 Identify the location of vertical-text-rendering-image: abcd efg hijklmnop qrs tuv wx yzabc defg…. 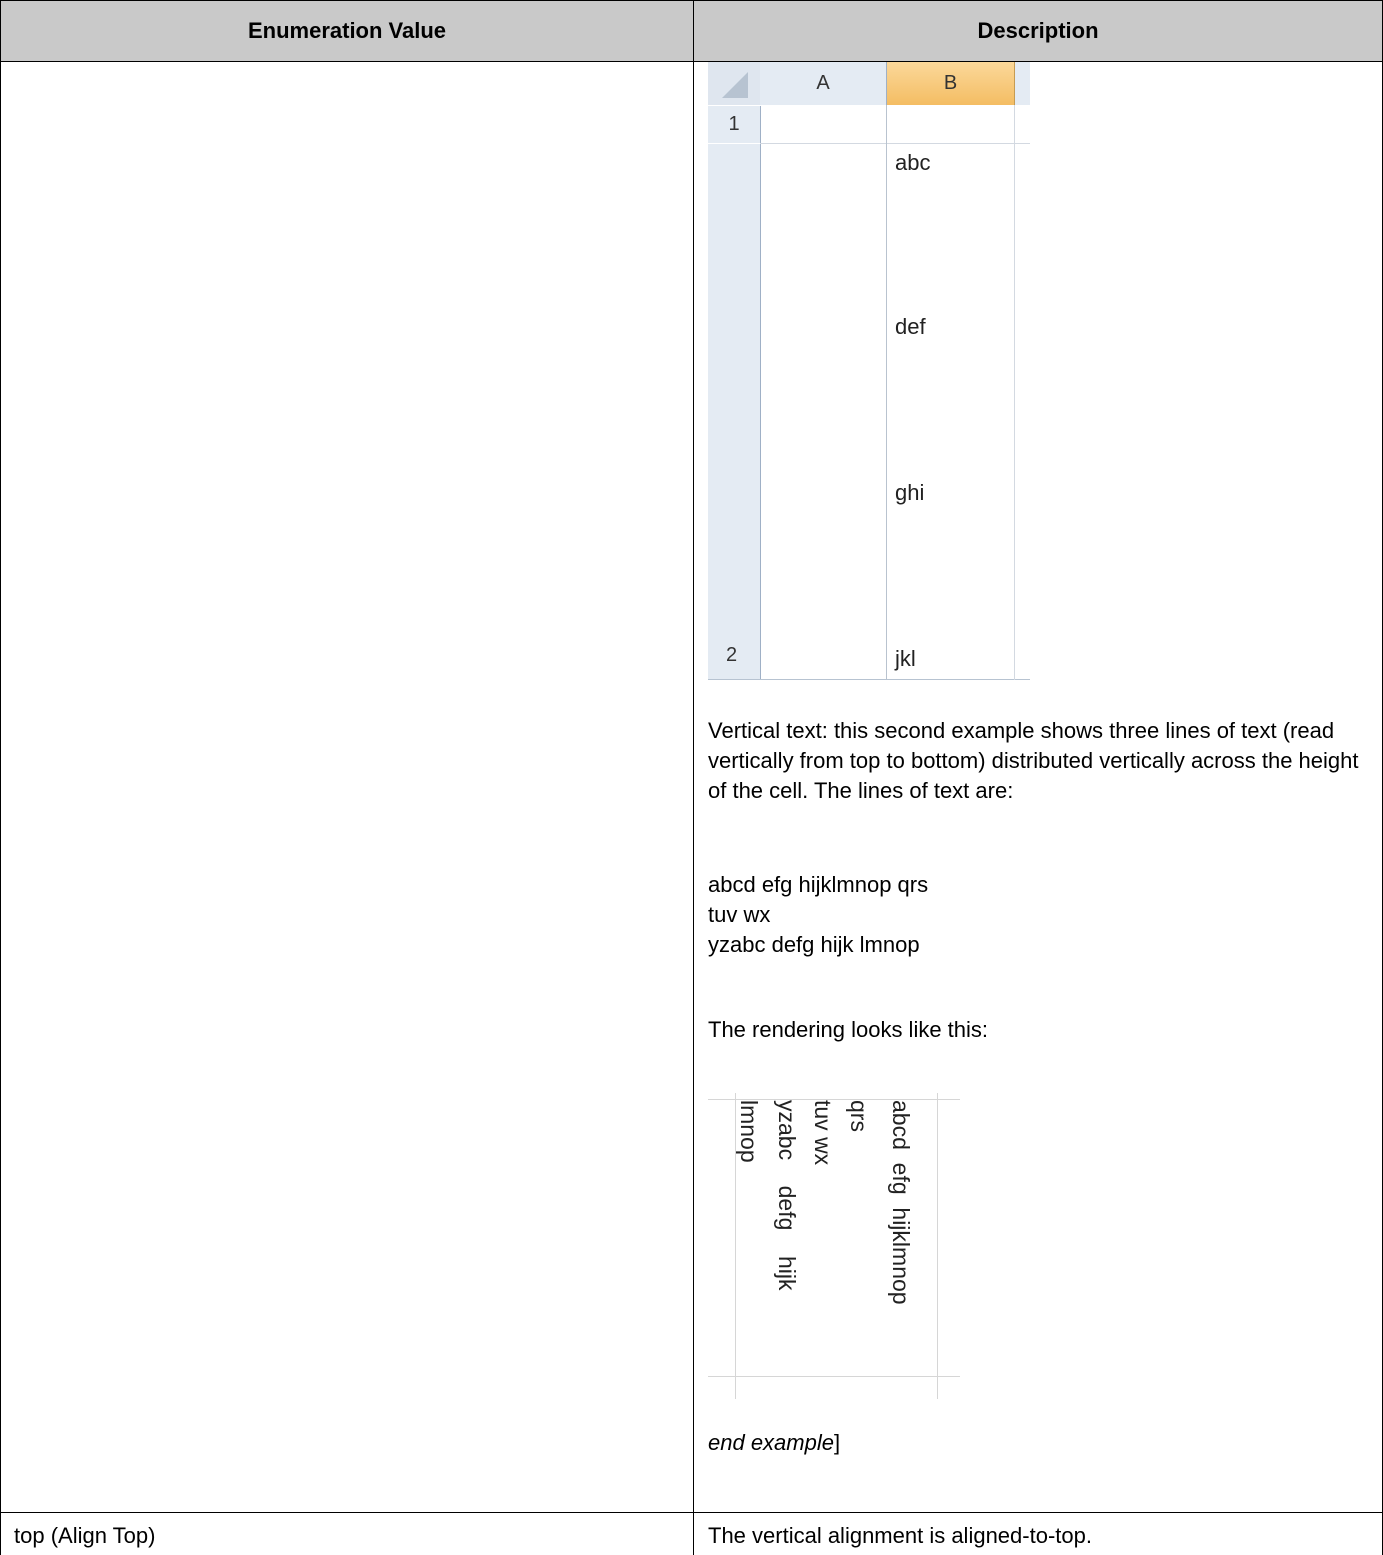
(834, 1246).